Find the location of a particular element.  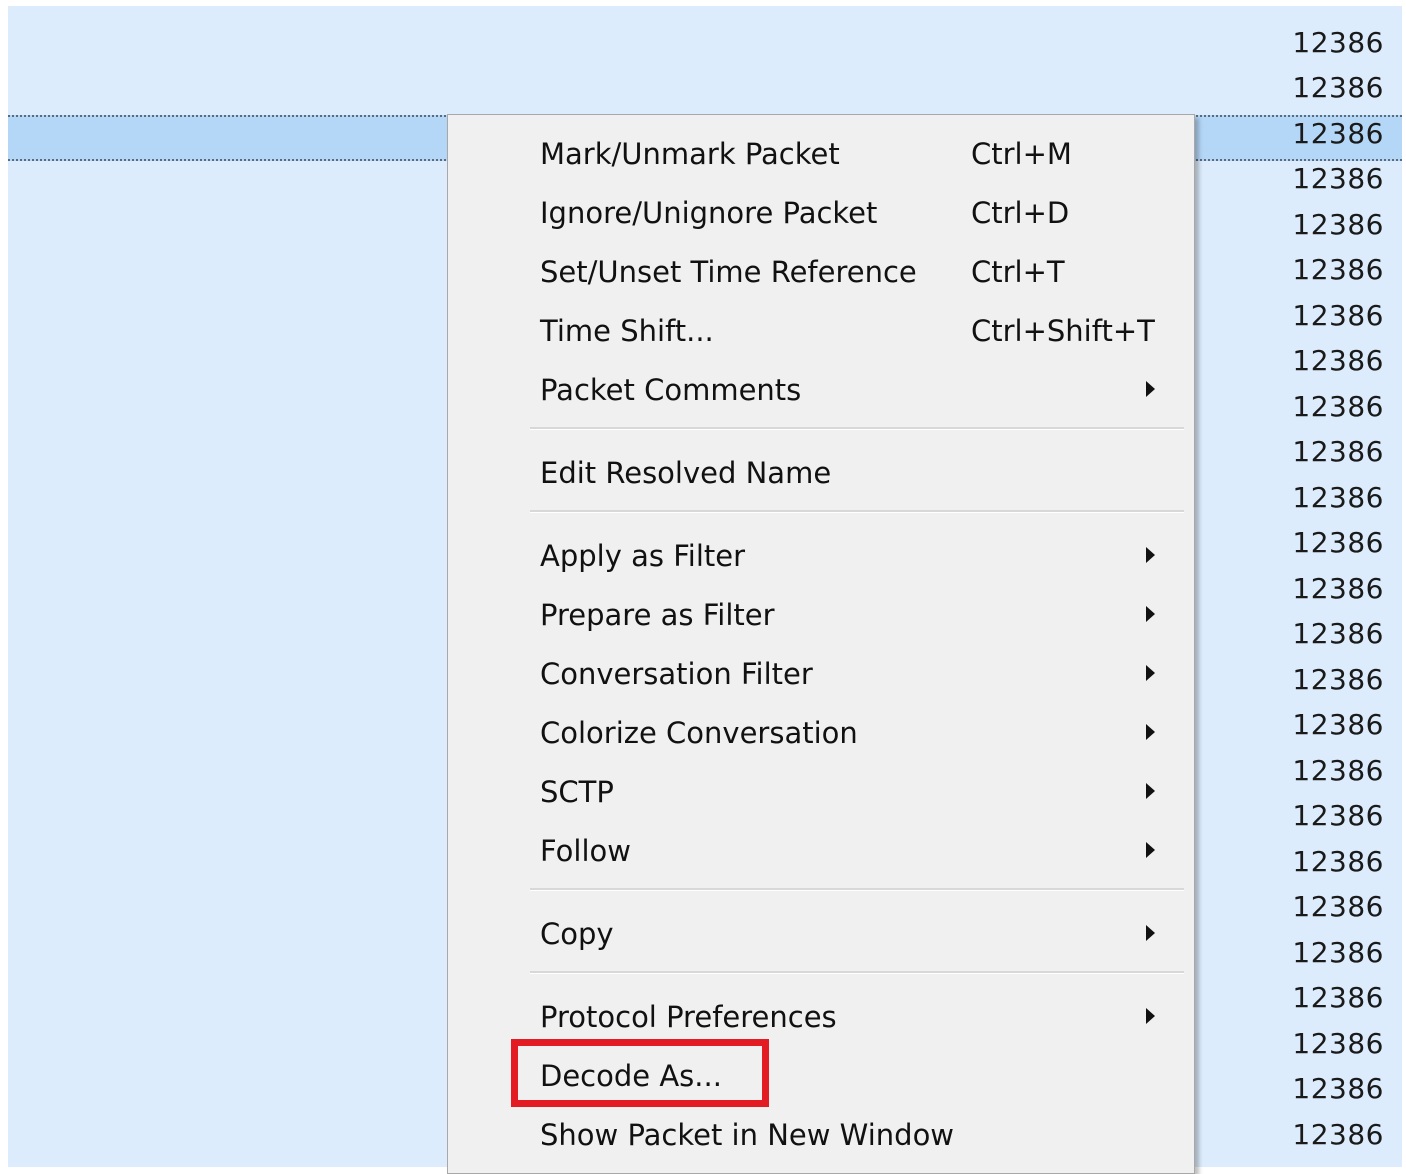

menu-item-apply-as-filter: Apply as Filter is located at coordinates (821, 556).